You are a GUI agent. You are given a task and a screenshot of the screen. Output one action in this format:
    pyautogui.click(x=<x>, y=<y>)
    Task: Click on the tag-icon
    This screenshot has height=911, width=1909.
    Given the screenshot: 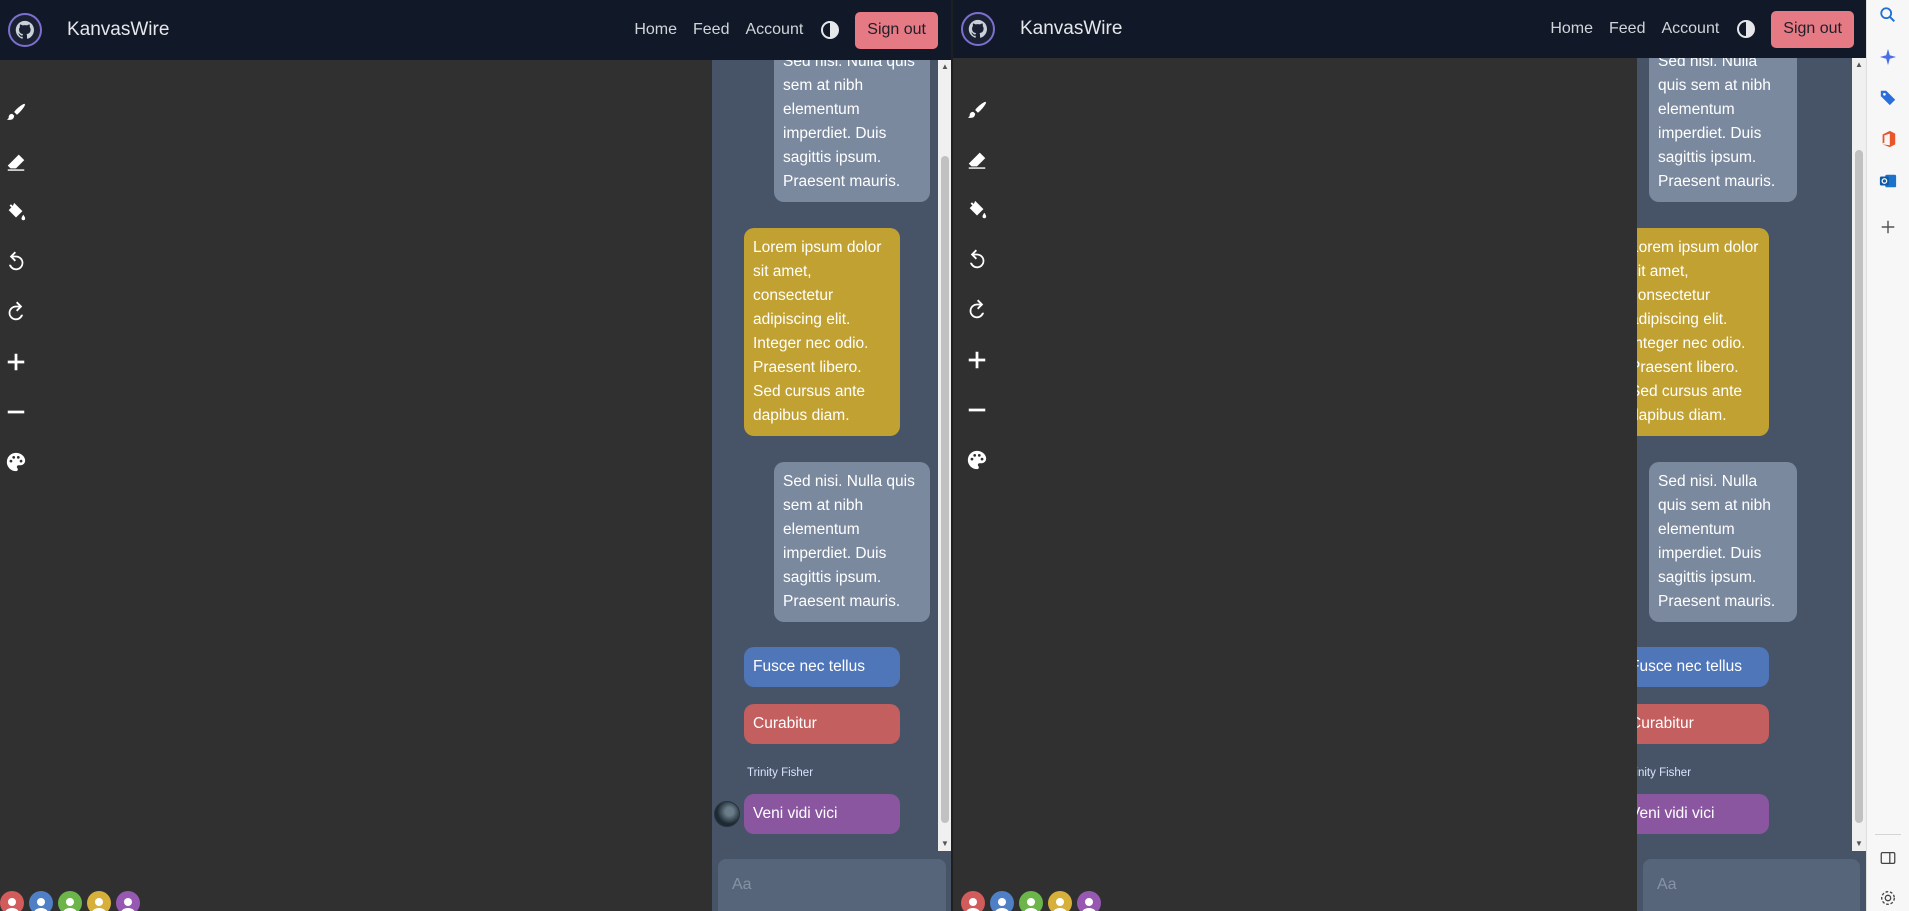 What is the action you would take?
    pyautogui.click(x=1888, y=97)
    